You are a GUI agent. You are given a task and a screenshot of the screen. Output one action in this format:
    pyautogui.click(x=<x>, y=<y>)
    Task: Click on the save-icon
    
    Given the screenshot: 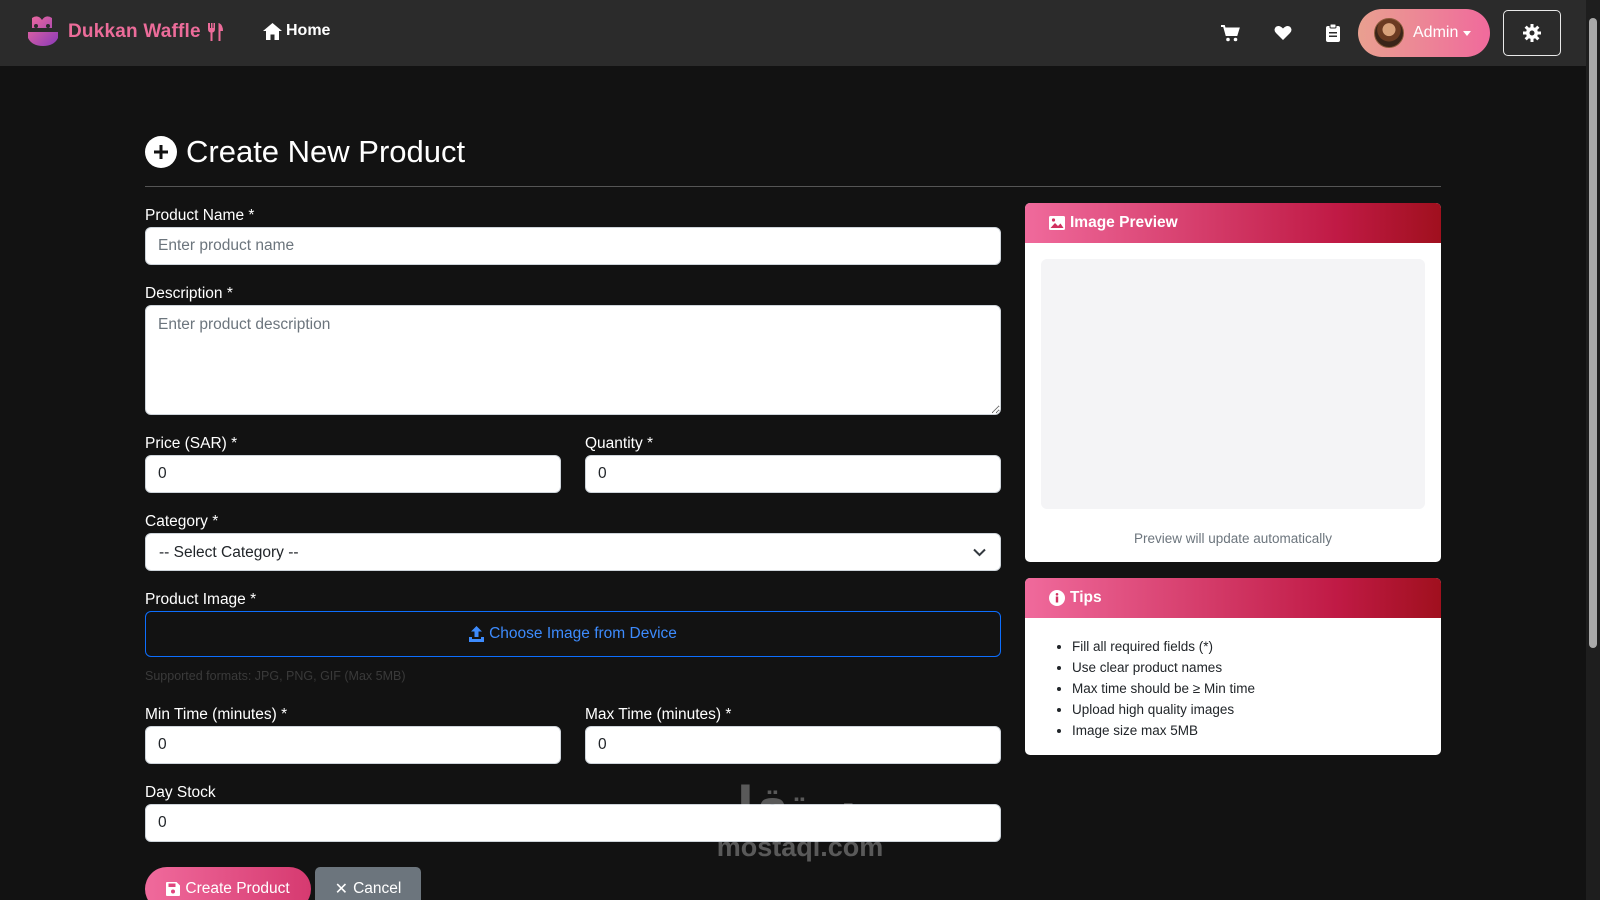 What is the action you would take?
    pyautogui.click(x=173, y=889)
    